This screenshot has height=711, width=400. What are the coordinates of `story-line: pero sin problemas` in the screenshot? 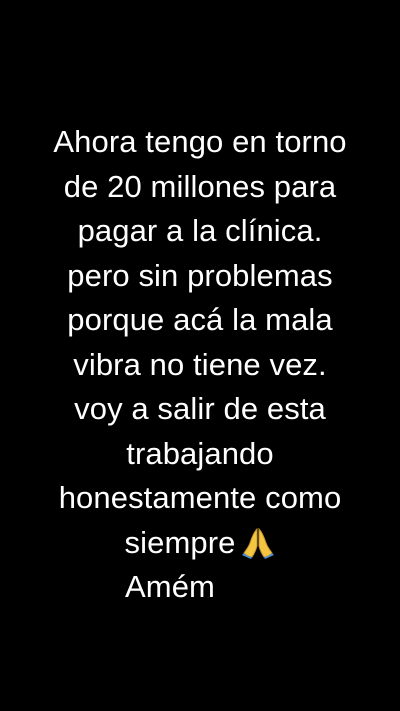 It's located at (200, 275).